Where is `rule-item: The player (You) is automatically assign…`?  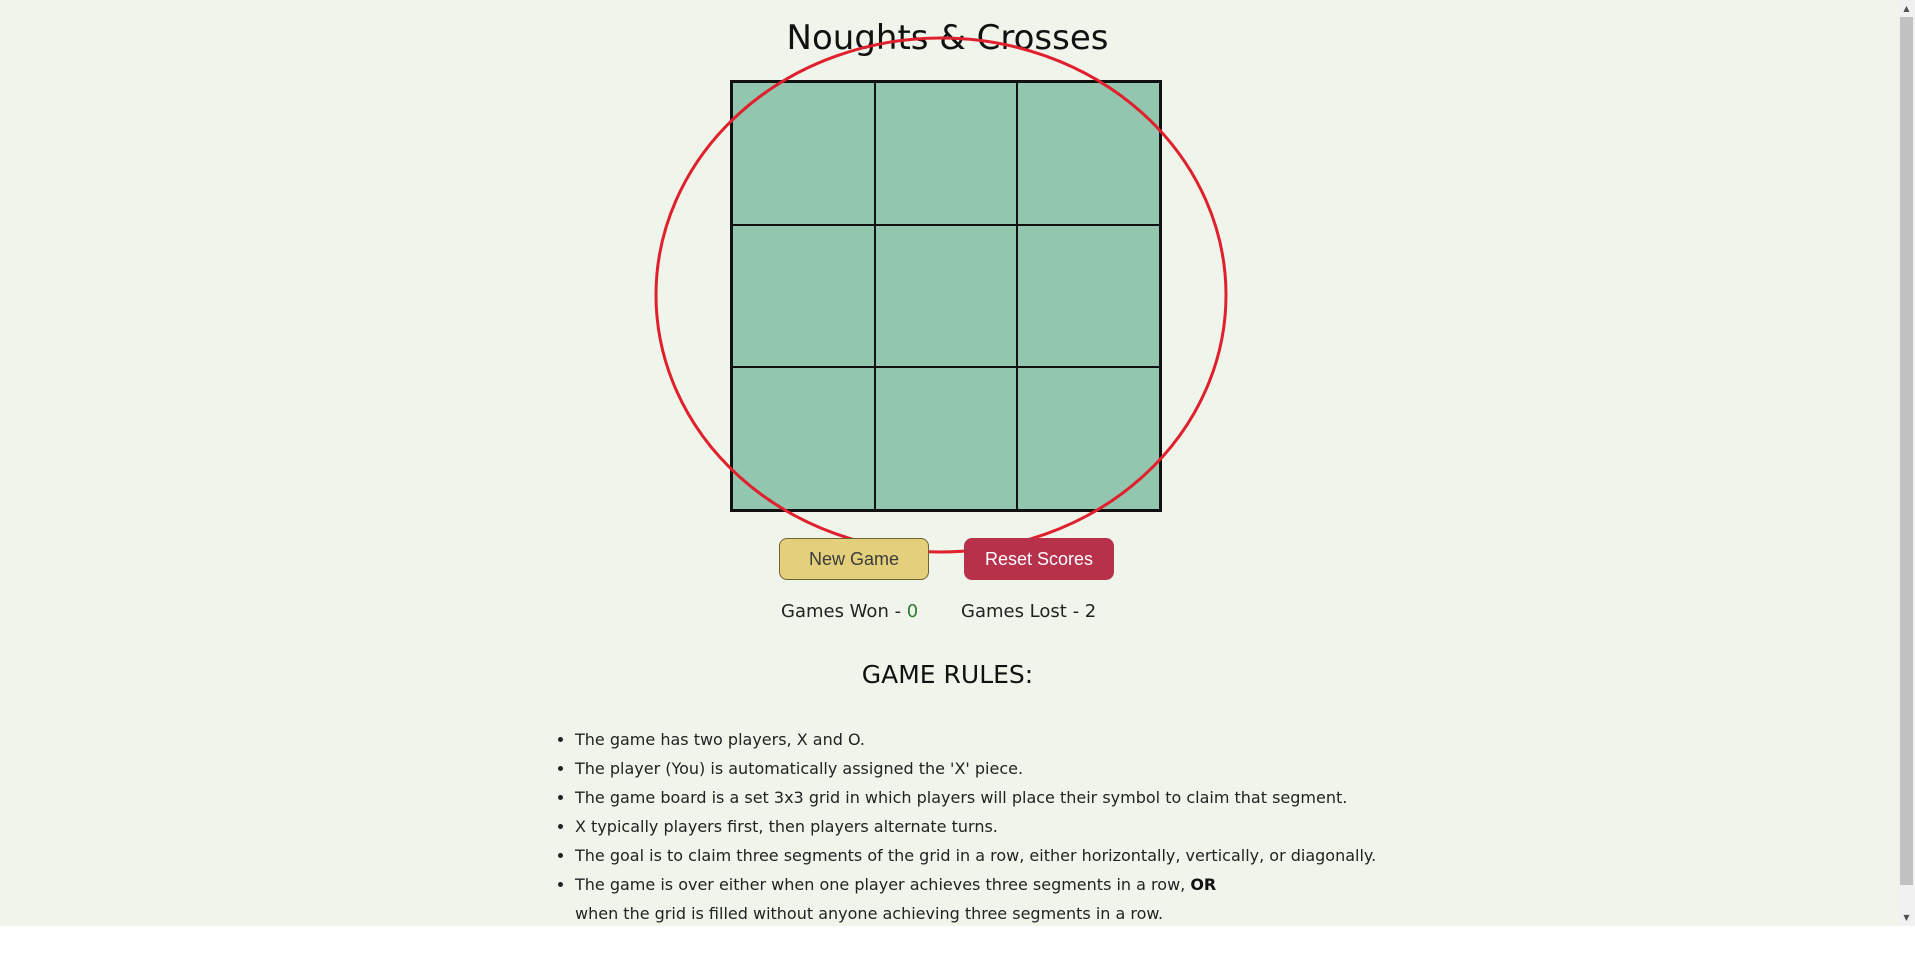
rule-item: The player (You) is automatically assign… is located at coordinates (1005, 768).